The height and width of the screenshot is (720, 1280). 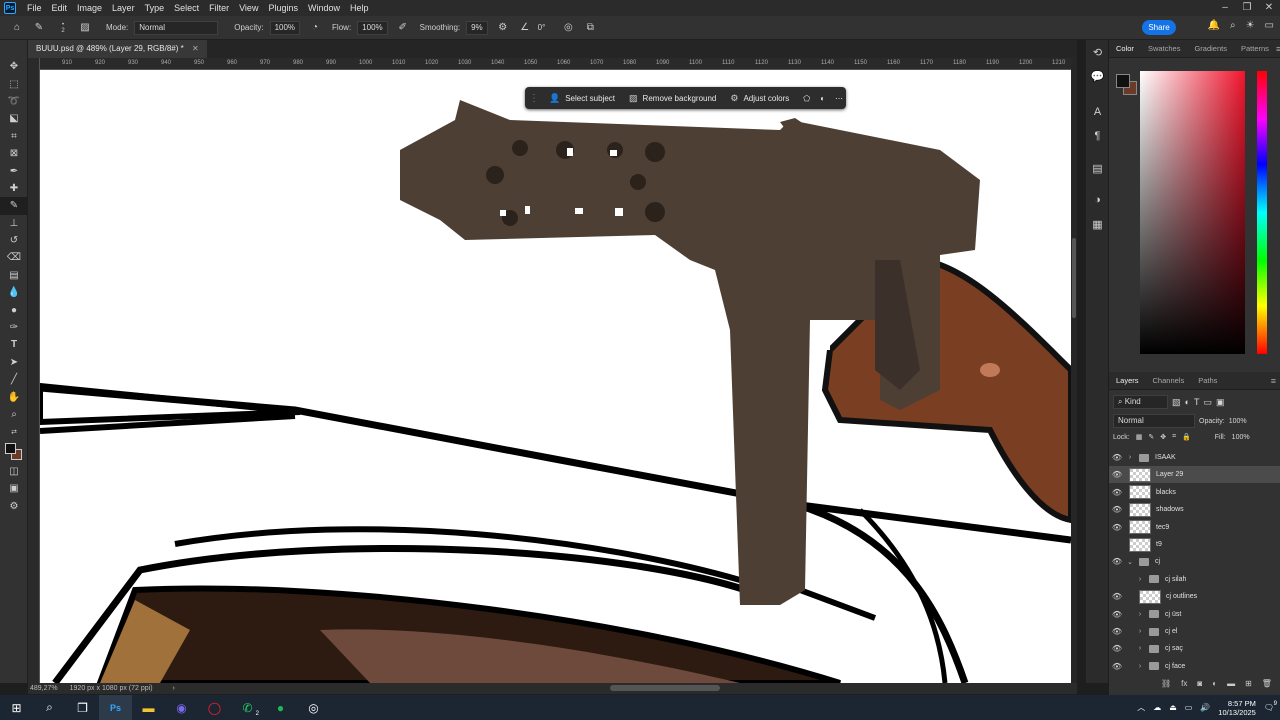 I want to click on menu-select: Select, so click(x=186, y=8).